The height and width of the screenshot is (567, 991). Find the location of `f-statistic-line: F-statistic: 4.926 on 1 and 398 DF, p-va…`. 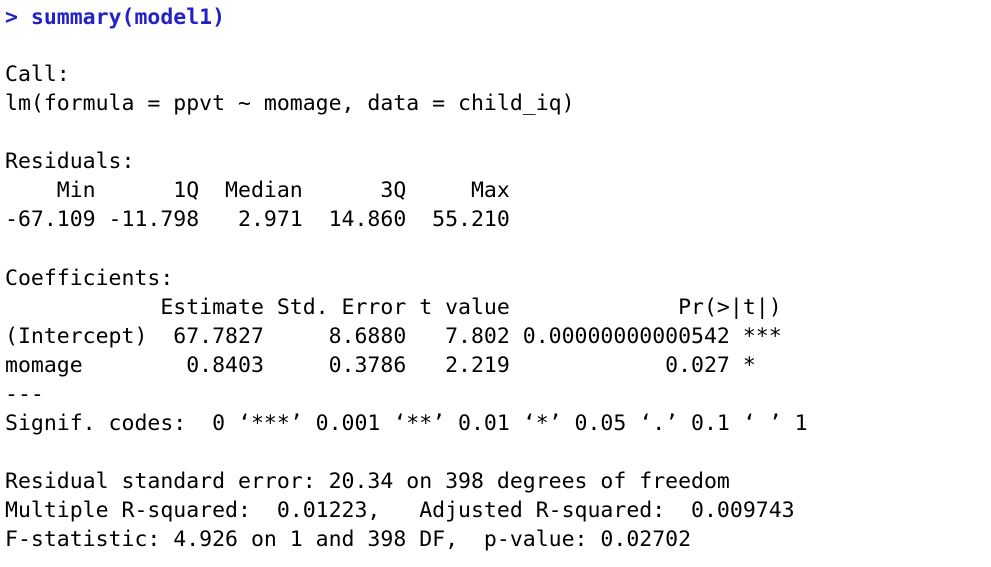

f-statistic-line: F-statistic: 4.926 on 1 and 398 DF, p-va… is located at coordinates (348, 539).